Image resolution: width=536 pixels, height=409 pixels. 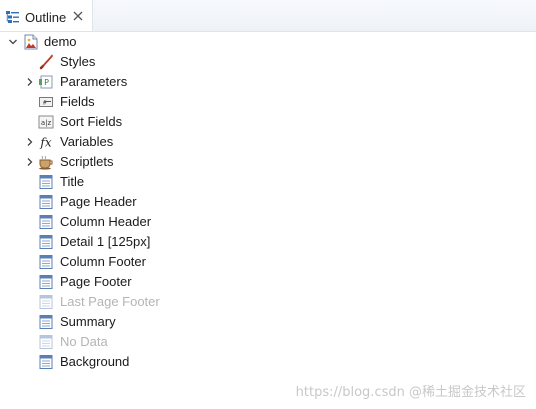 What do you see at coordinates (268, 16) in the screenshot?
I see `view-tab-bar: Outline` at bounding box center [268, 16].